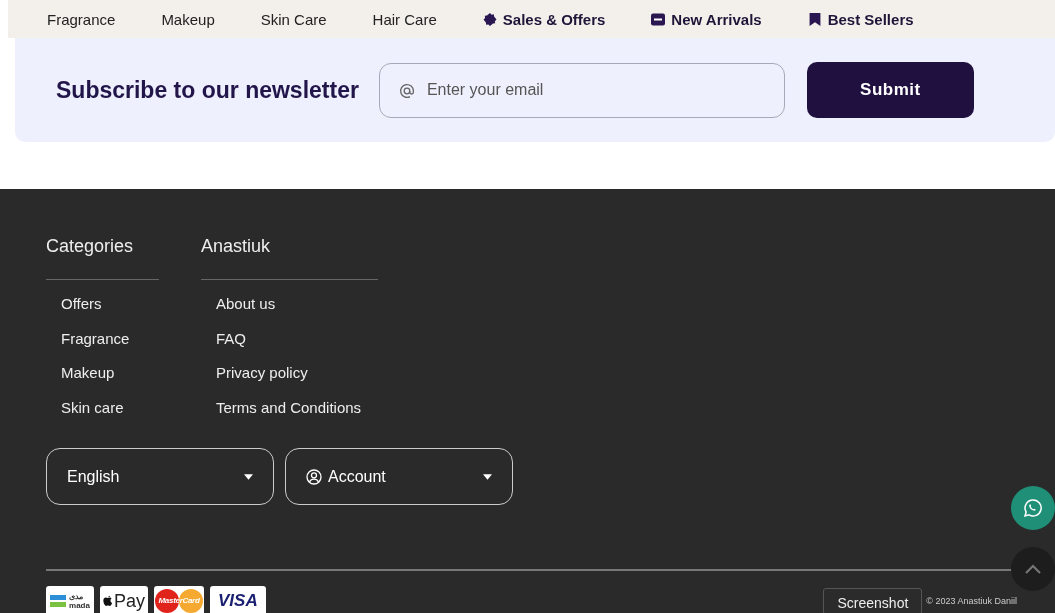  What do you see at coordinates (890, 90) in the screenshot?
I see `submit-button: Submit` at bounding box center [890, 90].